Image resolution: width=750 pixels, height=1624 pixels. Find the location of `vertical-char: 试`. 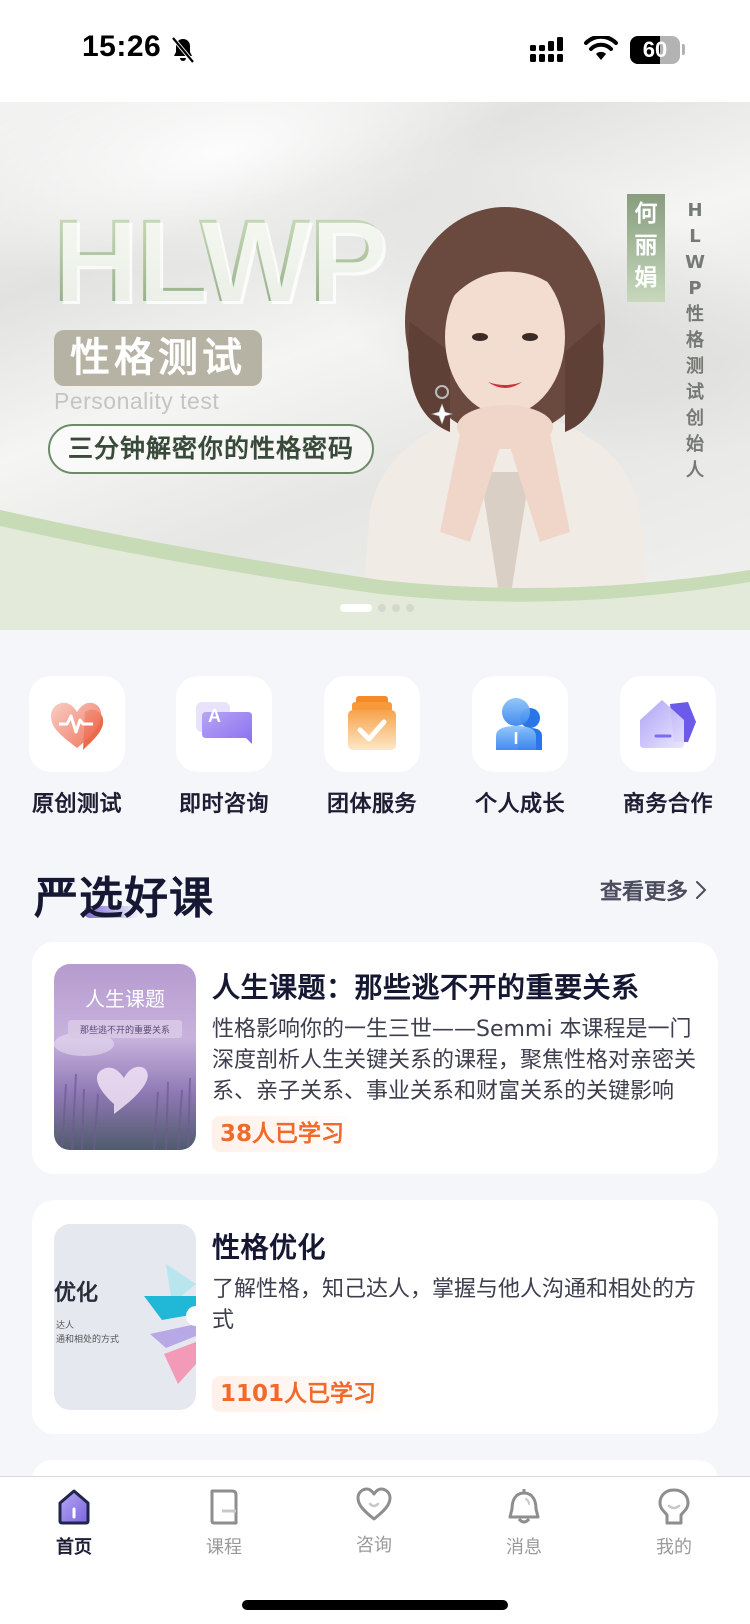

vertical-char: 试 is located at coordinates (695, 392).